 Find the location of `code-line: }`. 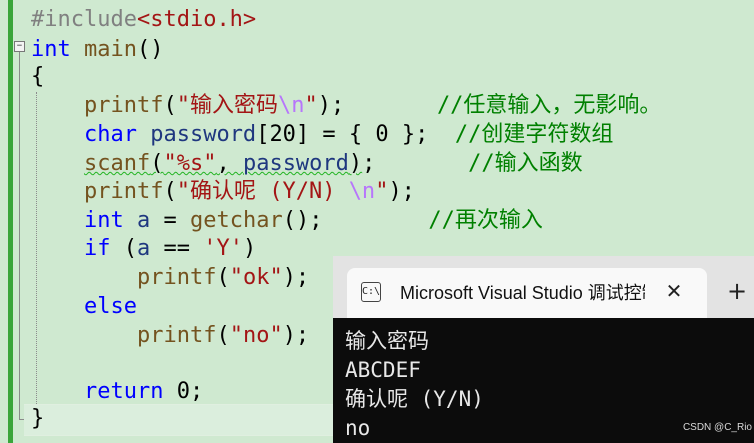

code-line: } is located at coordinates (37, 419).